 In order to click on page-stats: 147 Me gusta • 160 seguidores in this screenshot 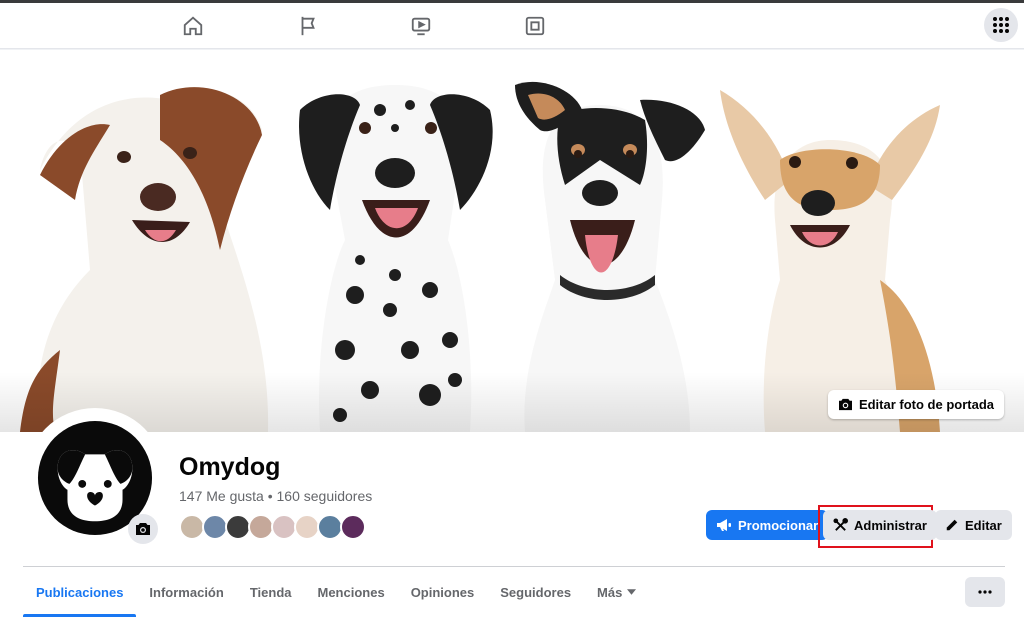, I will do `click(275, 496)`.